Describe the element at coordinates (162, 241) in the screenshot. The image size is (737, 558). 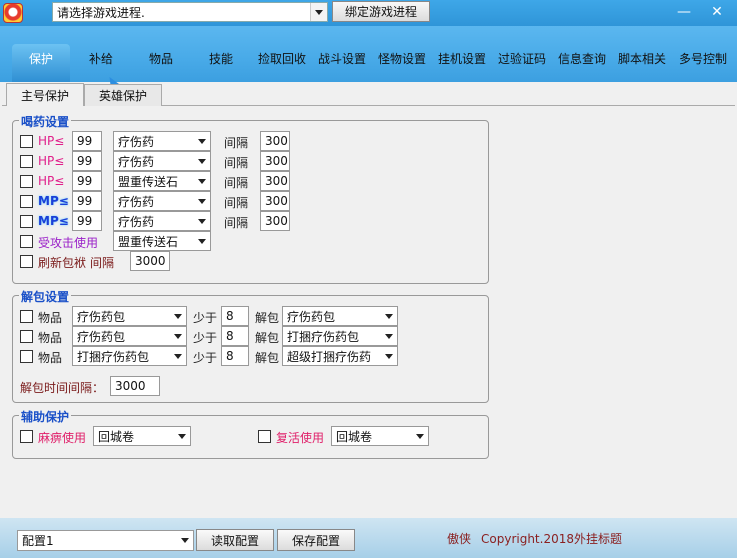
I see `attacked-item-select: 盟重传送石` at that location.